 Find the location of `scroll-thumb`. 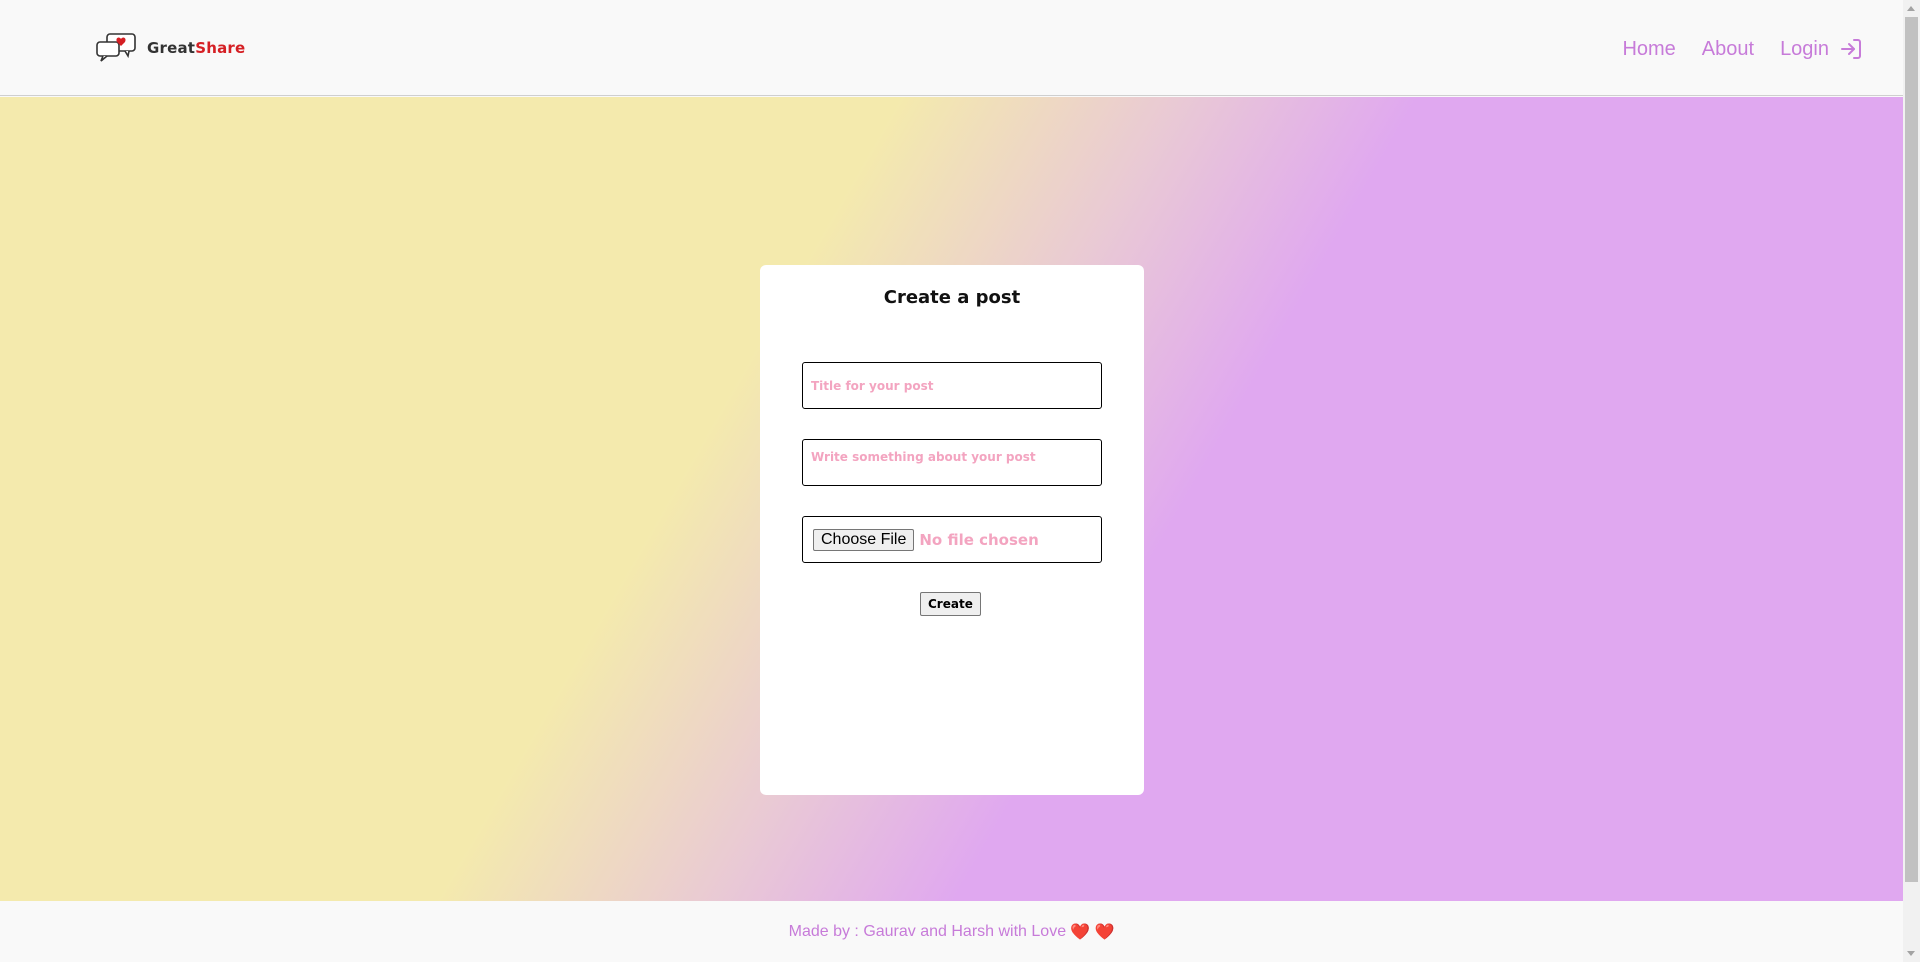

scroll-thumb is located at coordinates (1911, 449).